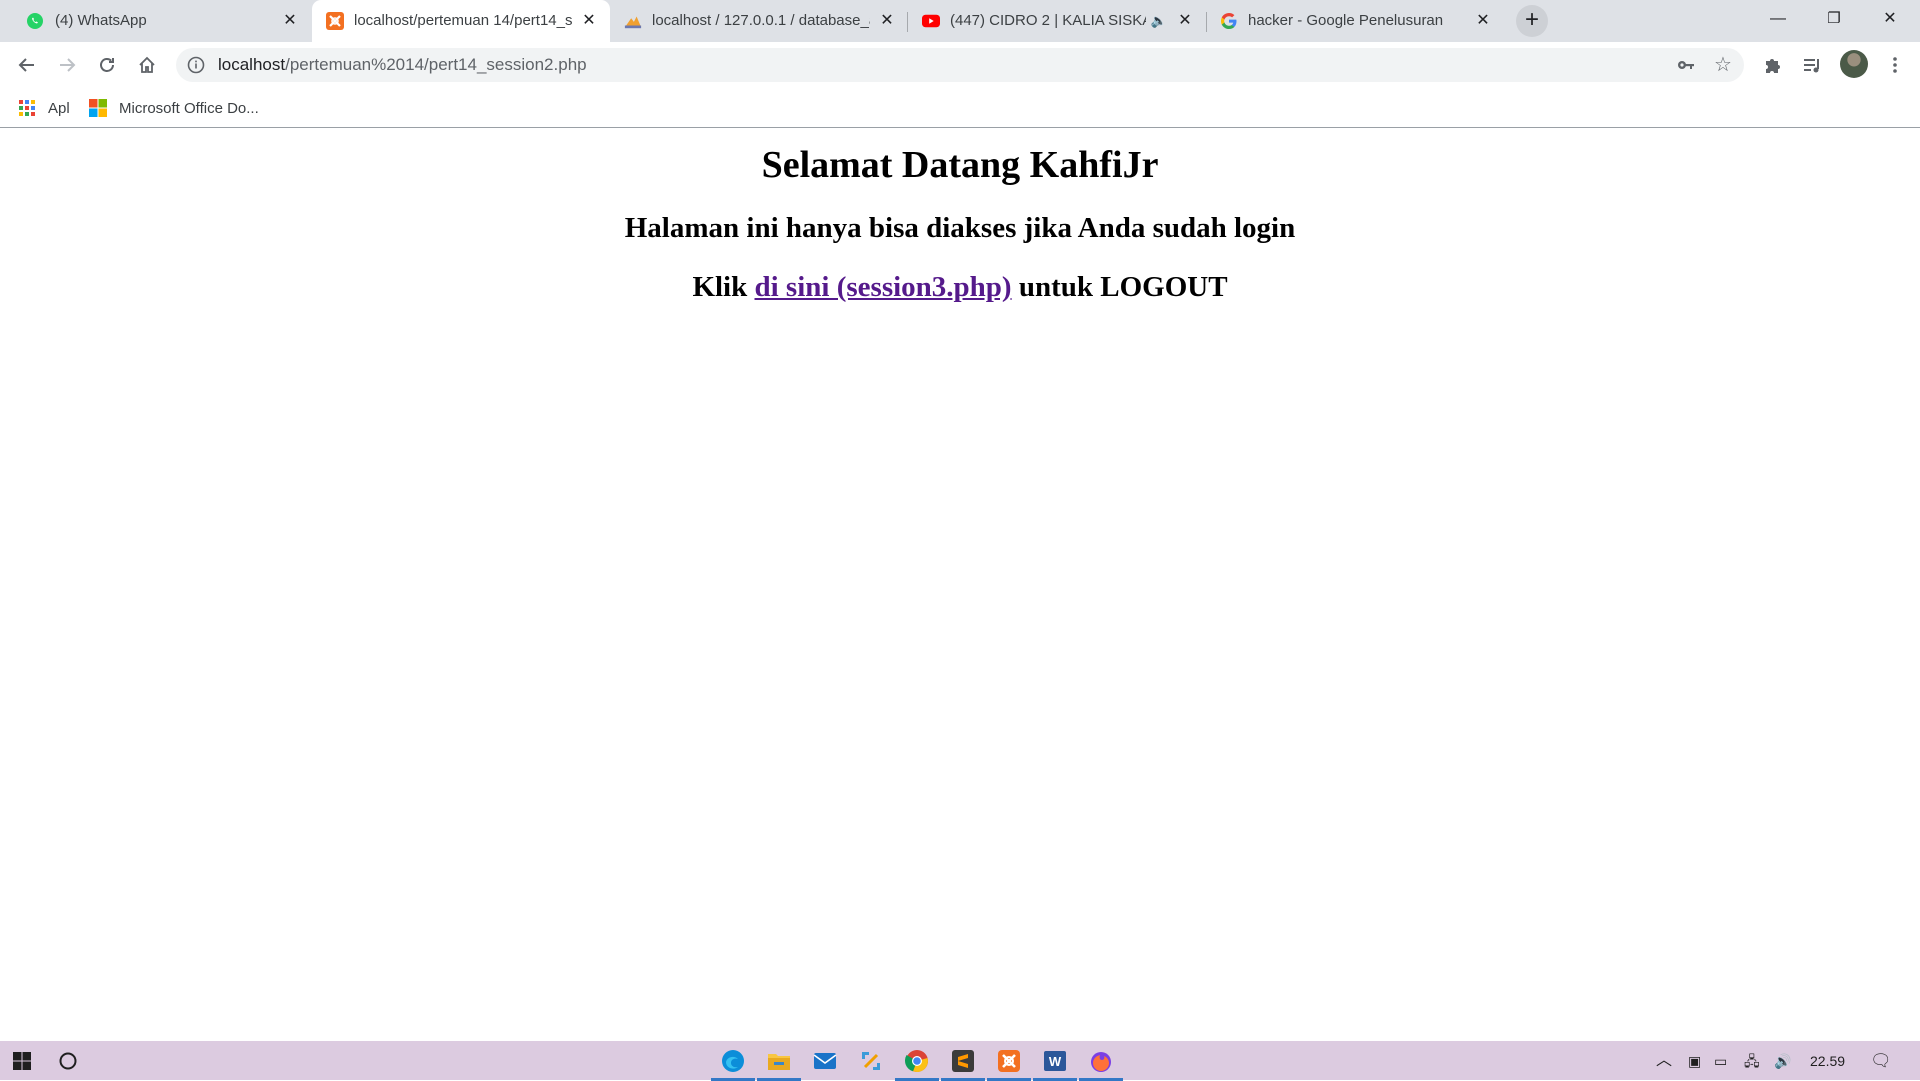 This screenshot has height=1081, width=1920. I want to click on tab-title: hacker - Google Penelusuran, so click(1346, 20).